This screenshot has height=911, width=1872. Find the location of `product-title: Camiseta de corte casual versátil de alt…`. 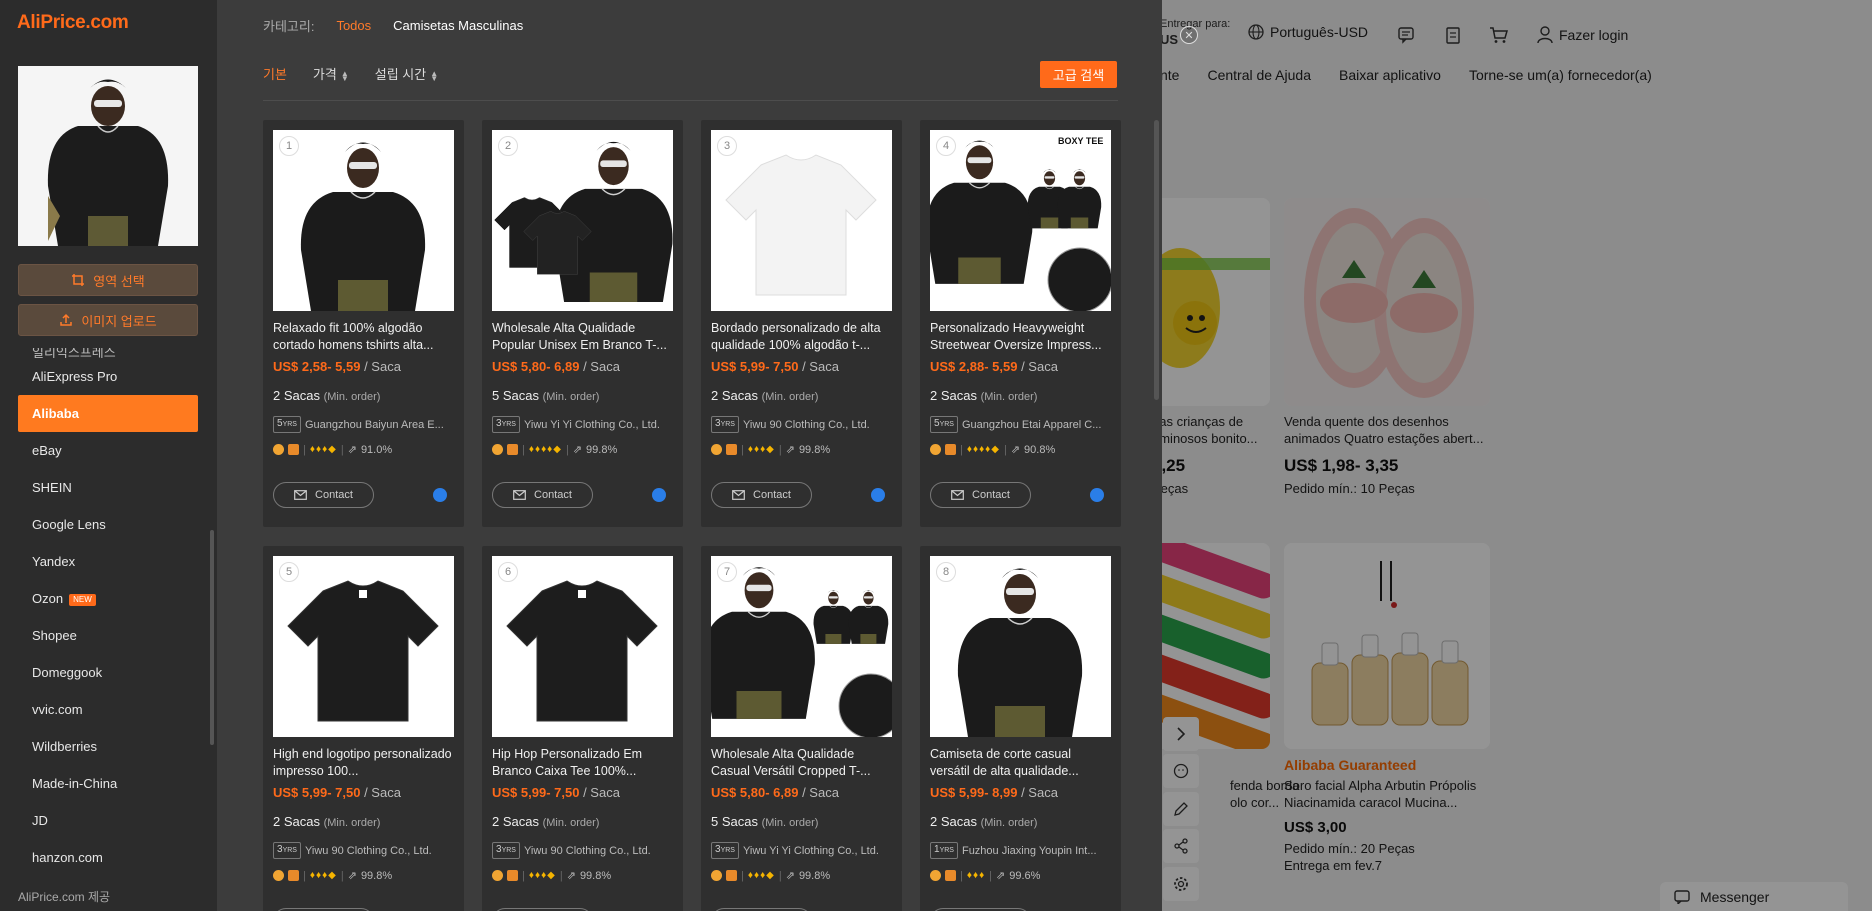

product-title: Camiseta de corte casual versátil de alt… is located at coordinates (1020, 763).